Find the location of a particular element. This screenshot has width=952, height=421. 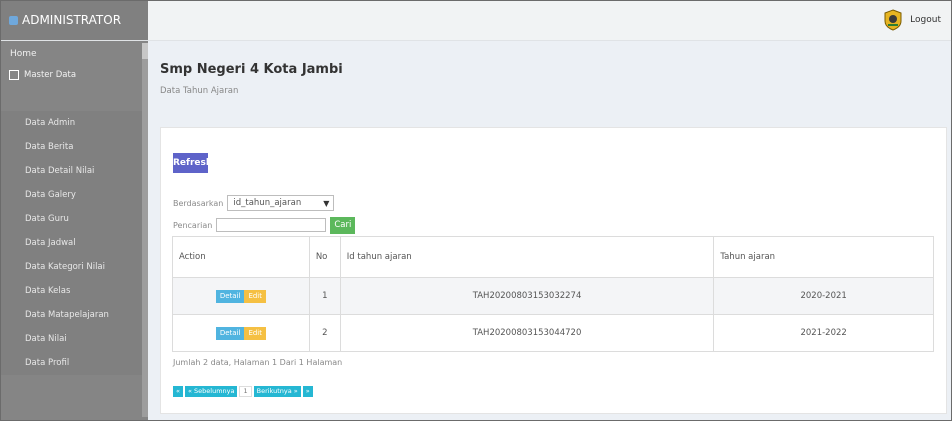

refresh-button: Refresh is located at coordinates (192, 163).